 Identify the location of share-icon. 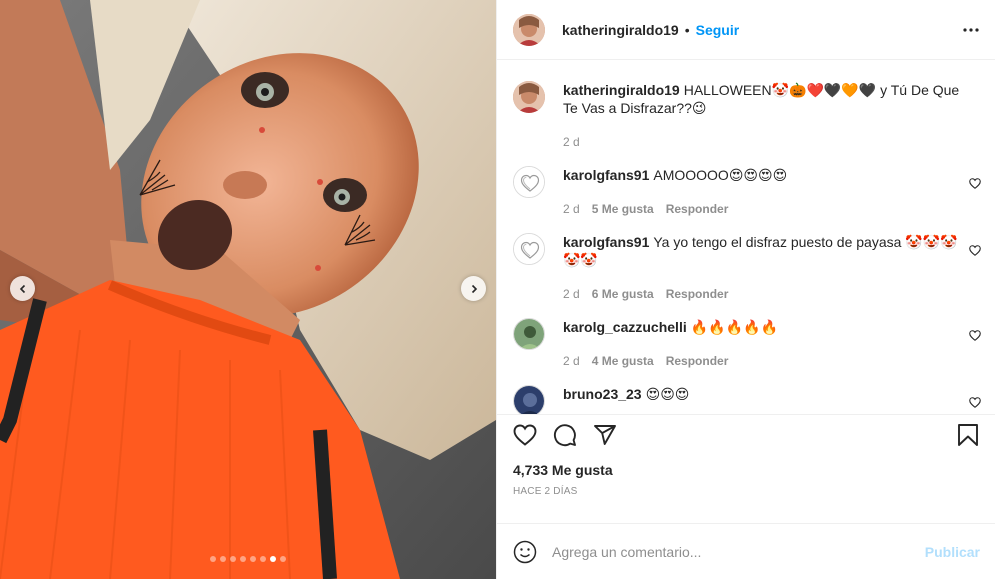
(605, 434).